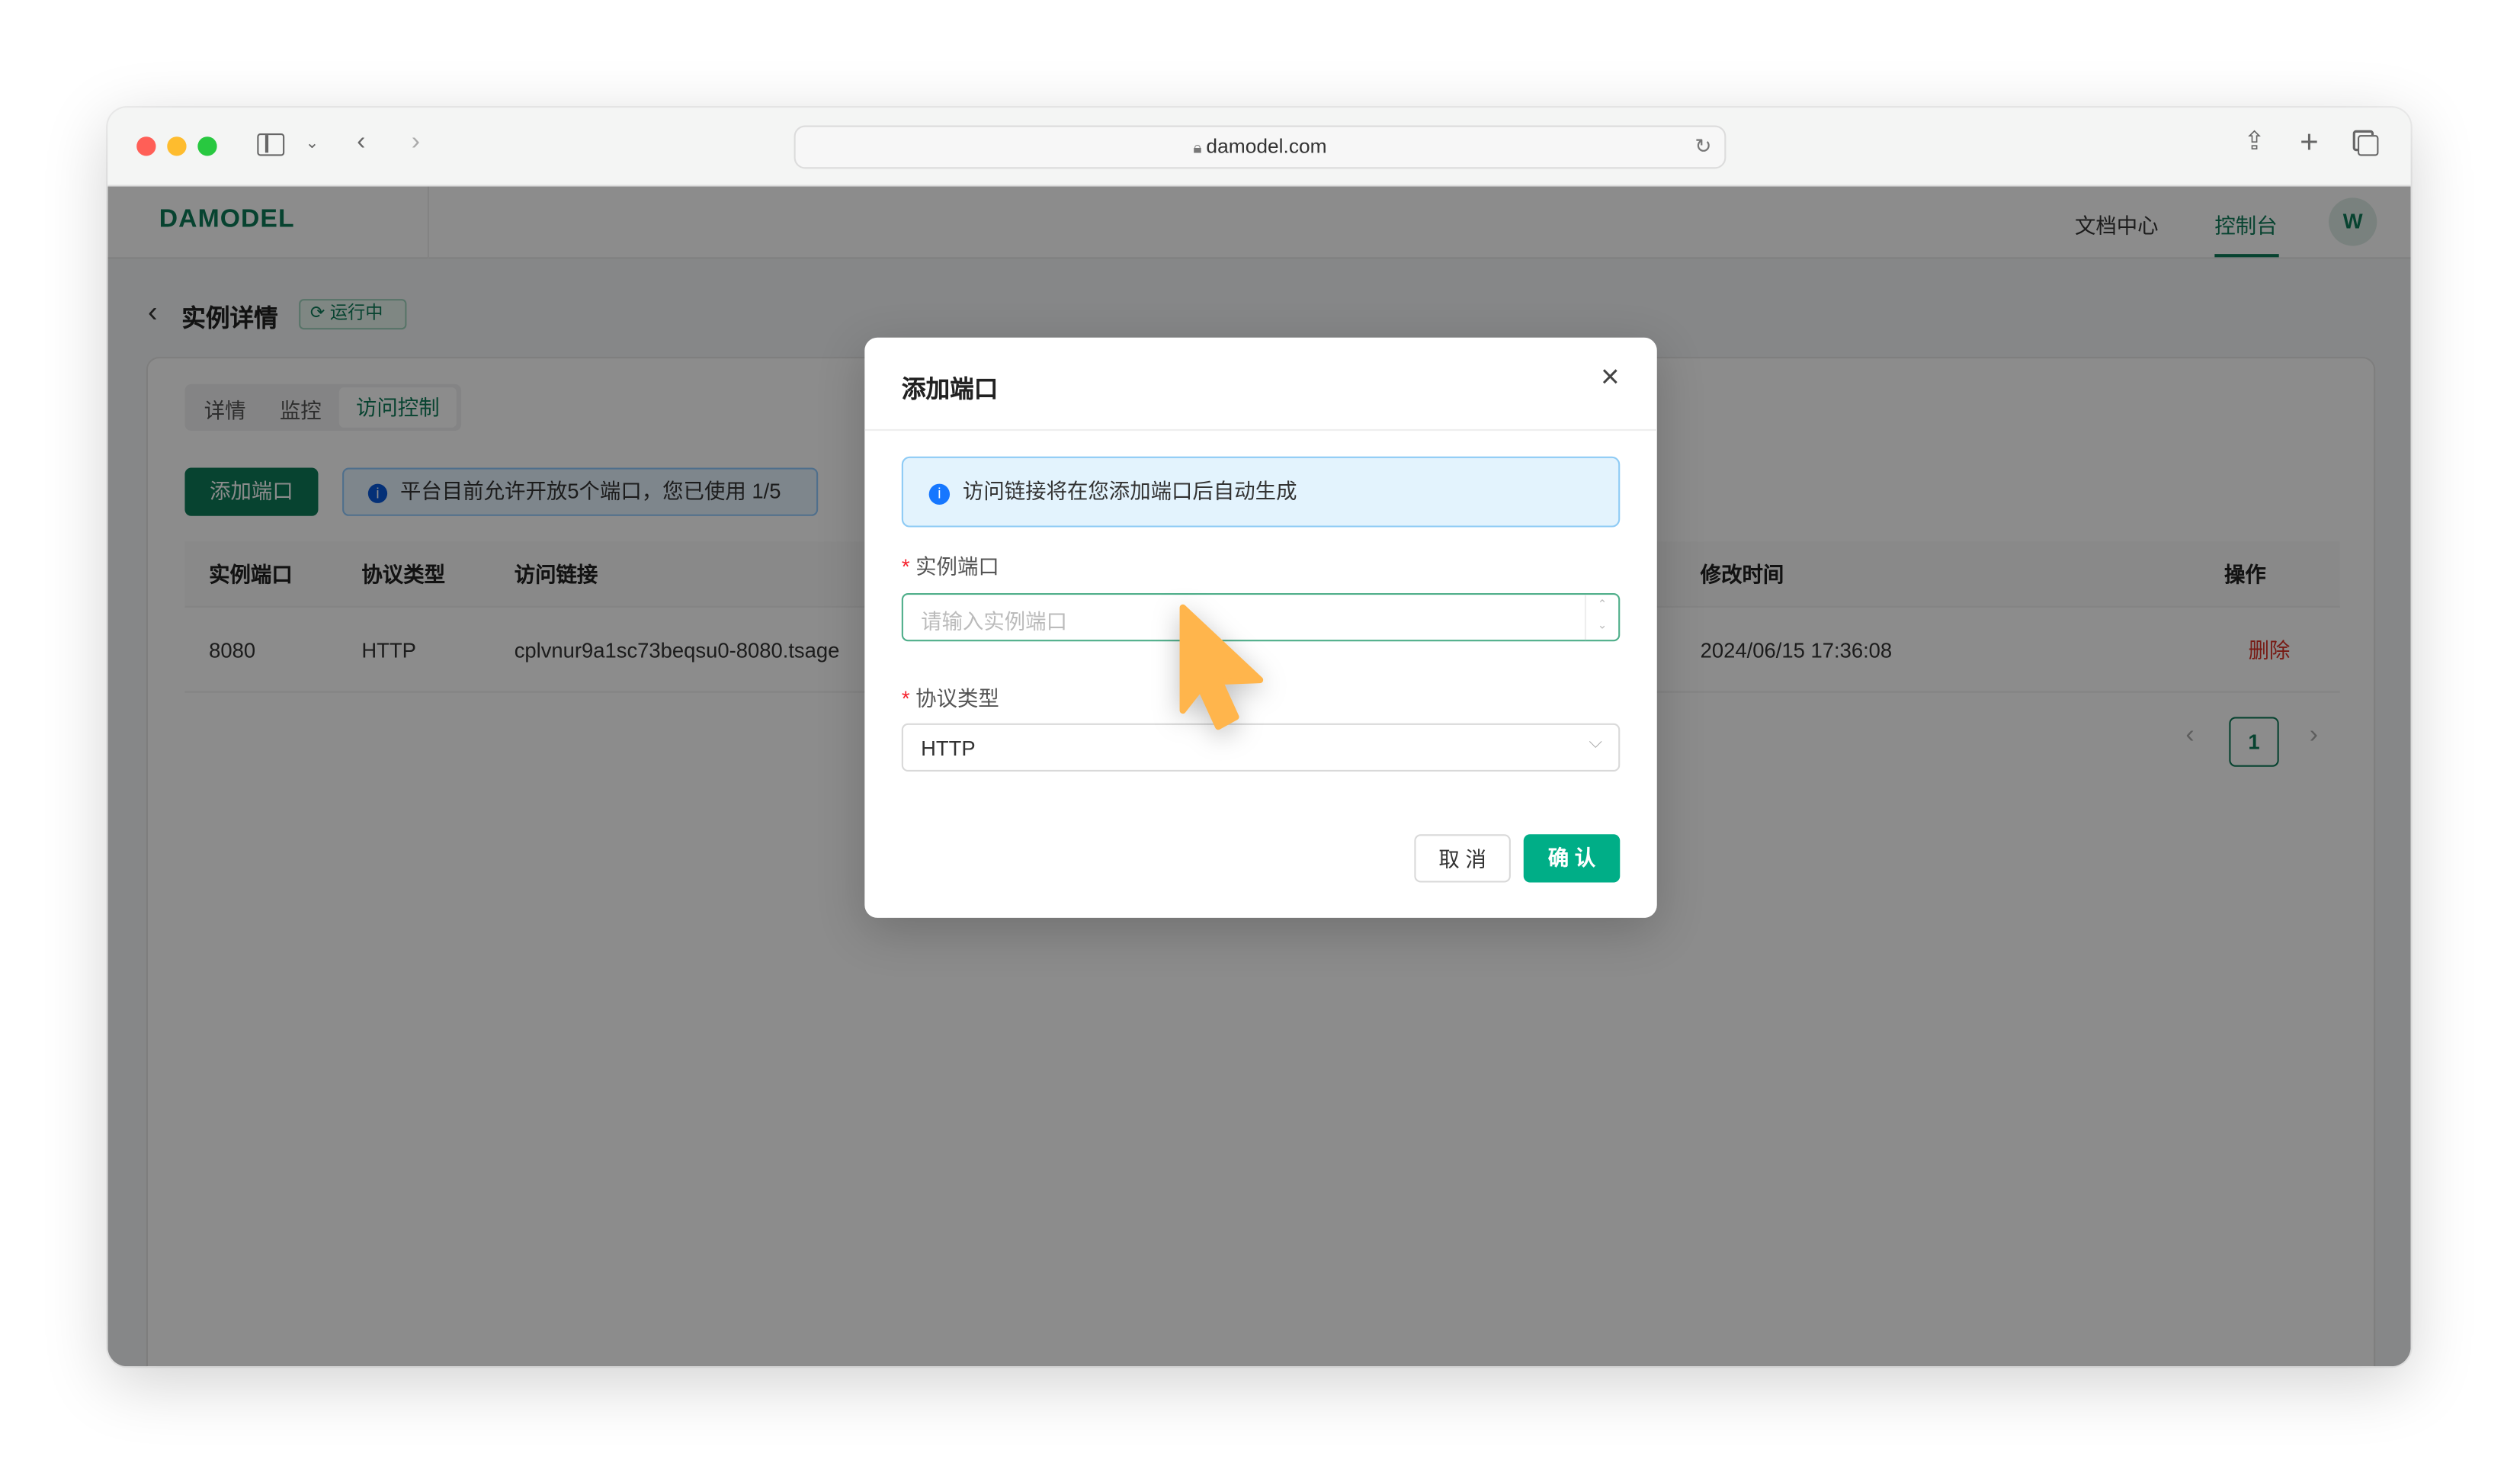 This screenshot has width=2520, height=1476. I want to click on chevron-down-icon: ⌄, so click(312, 143).